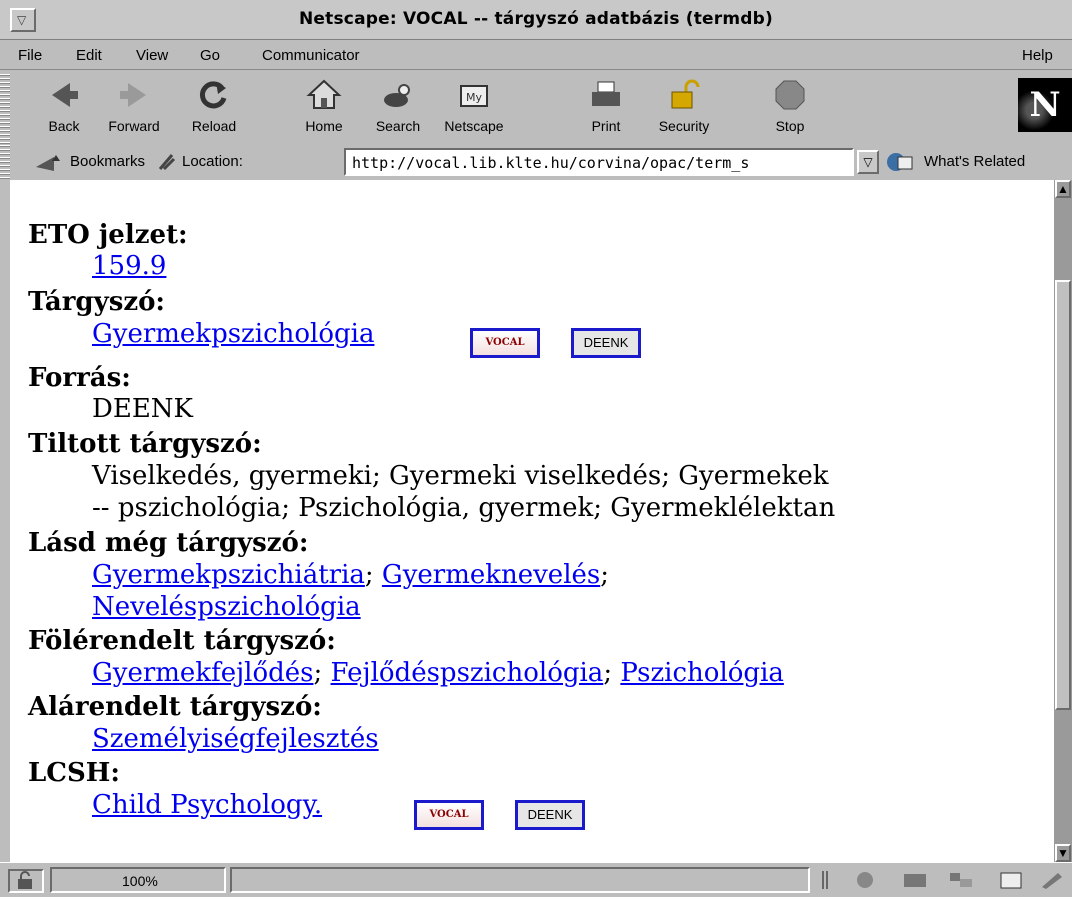  I want to click on discussion-icon, so click(961, 880).